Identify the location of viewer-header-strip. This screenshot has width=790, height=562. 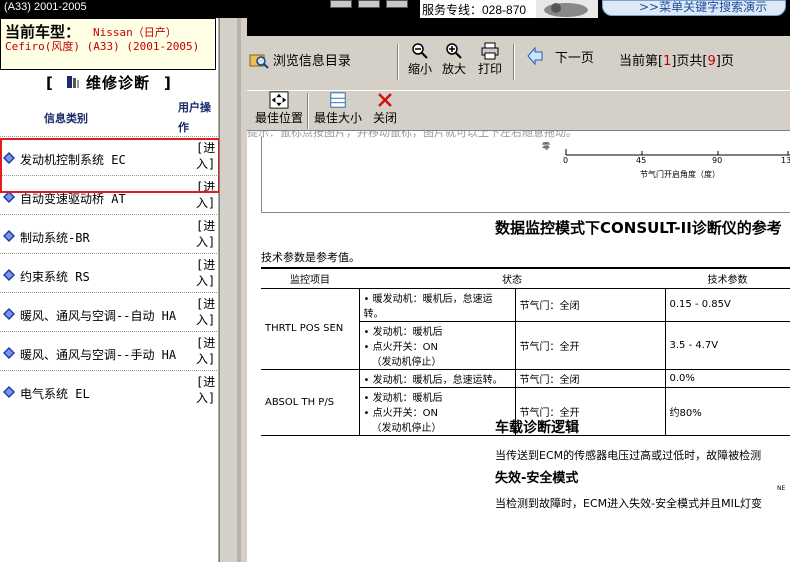
(518, 27).